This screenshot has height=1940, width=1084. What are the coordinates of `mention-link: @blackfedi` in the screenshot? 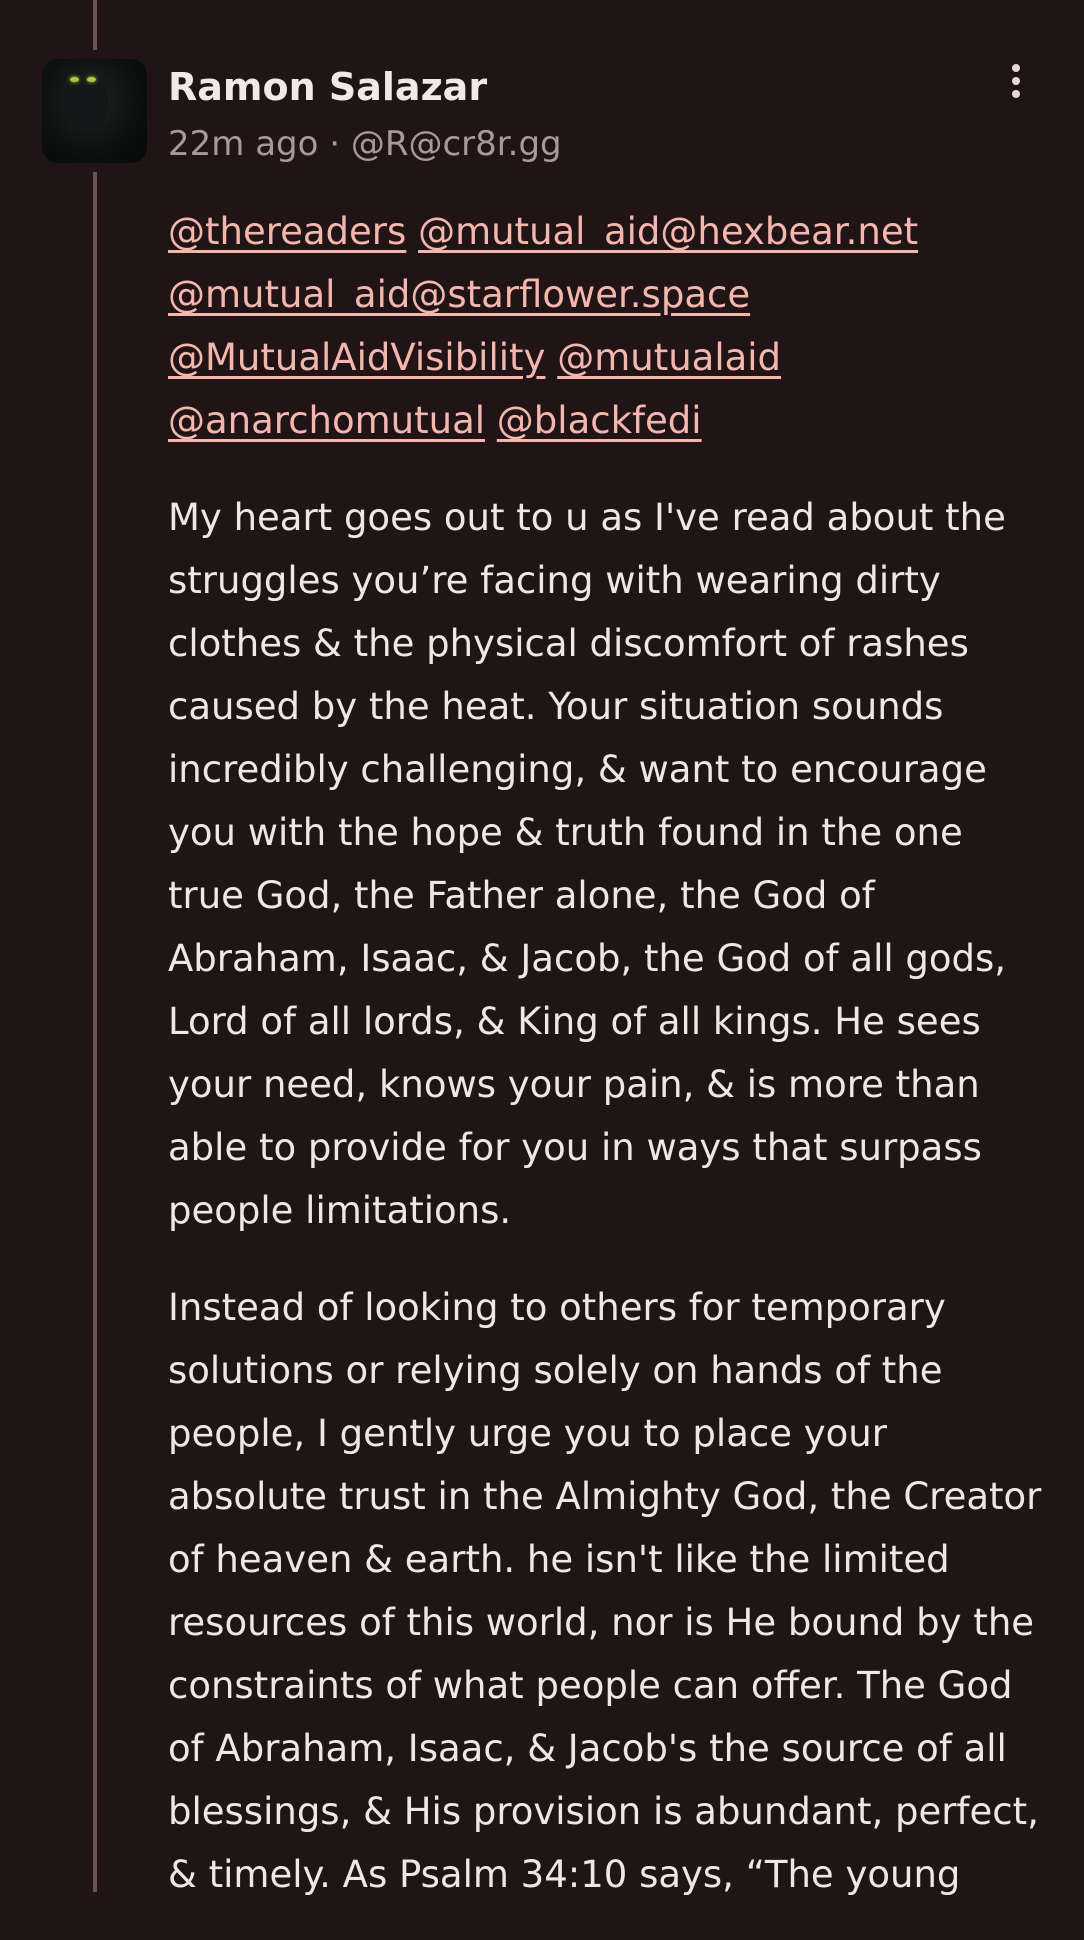 It's located at (599, 420).